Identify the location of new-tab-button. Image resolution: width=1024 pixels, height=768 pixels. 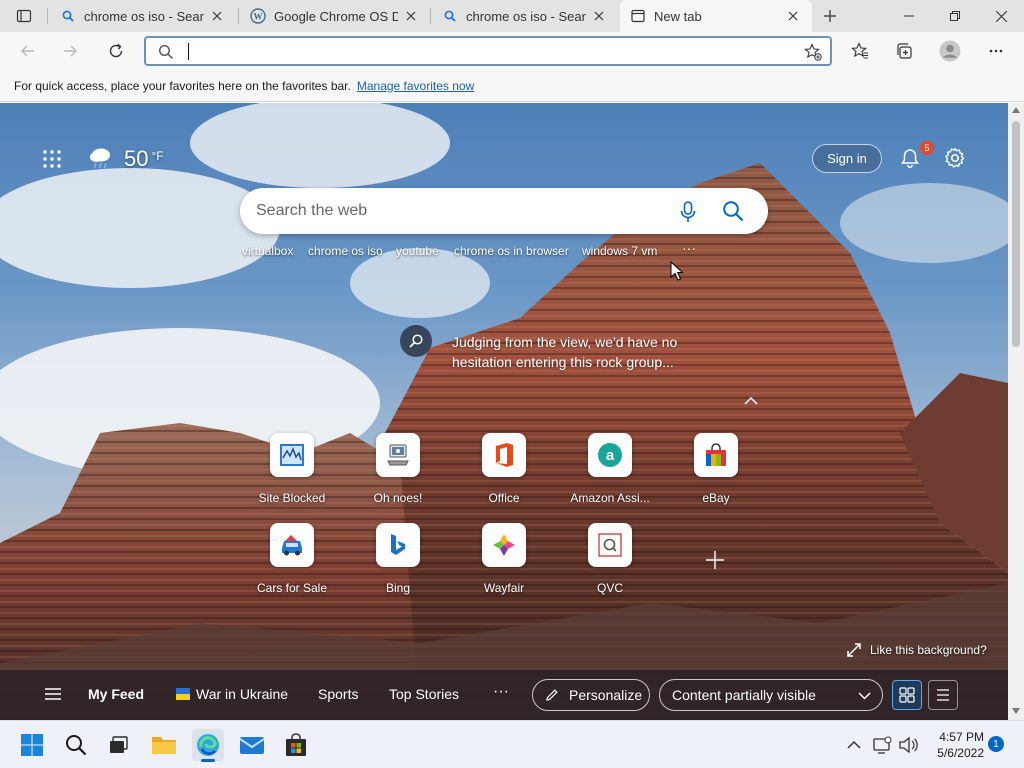
(830, 16).